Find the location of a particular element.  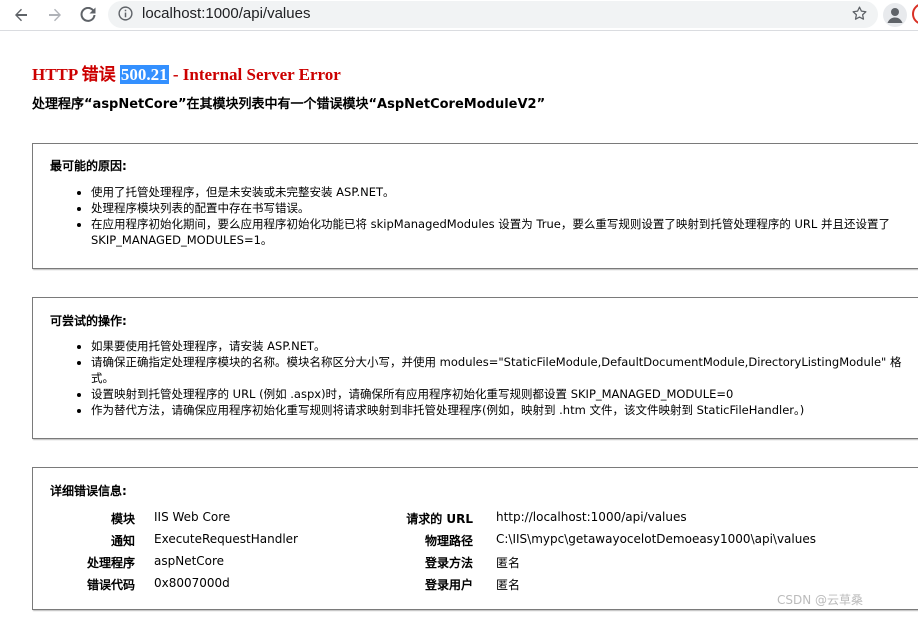

error-code-selected: 500.21 is located at coordinates (144, 74).